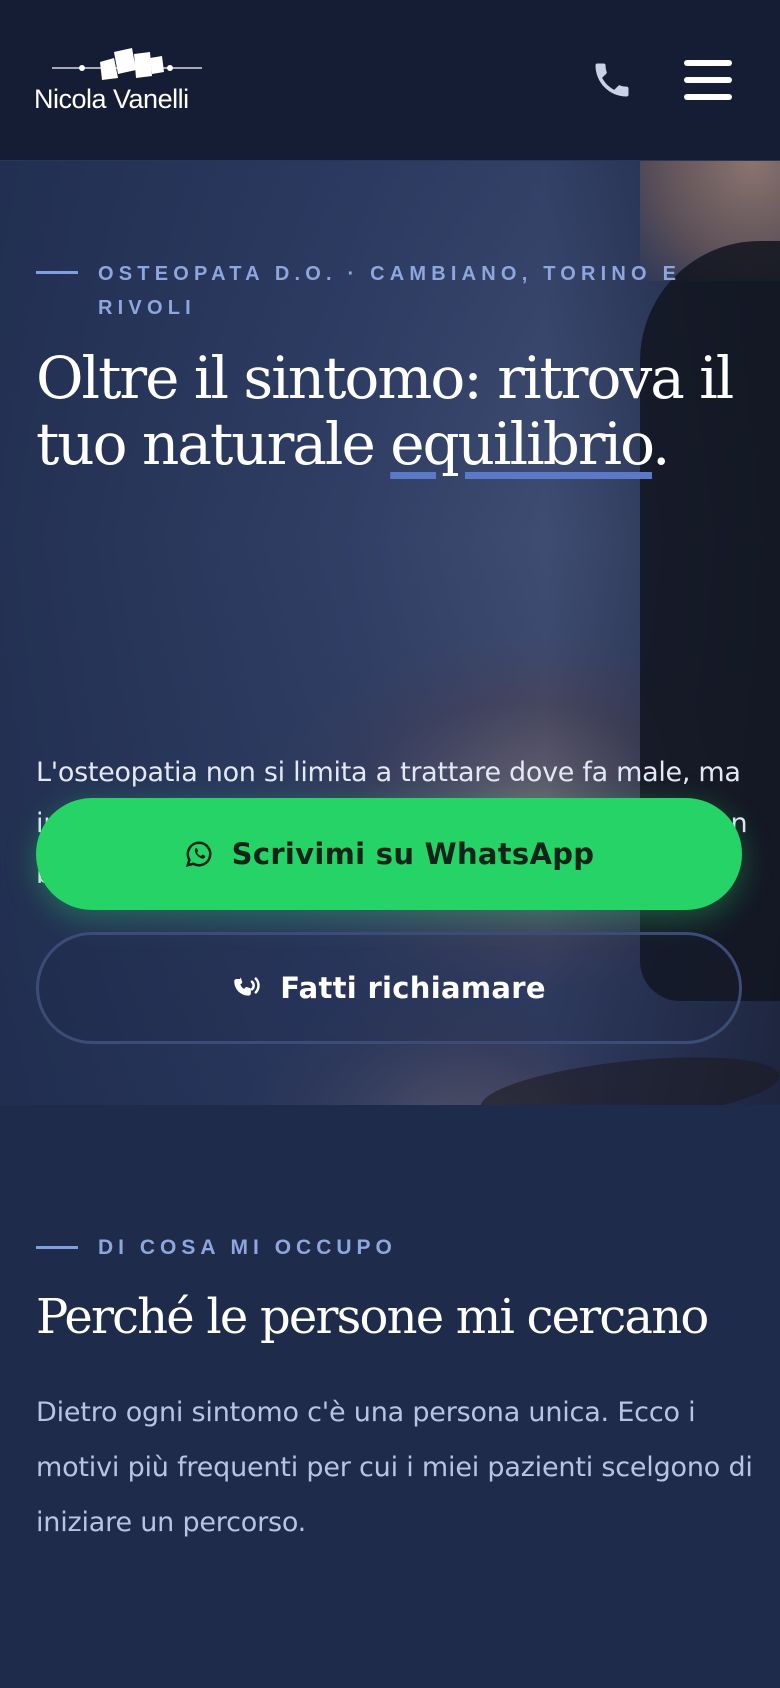 The width and height of the screenshot is (780, 1688). I want to click on section-title: Perché le persone mi cercano, so click(372, 1317).